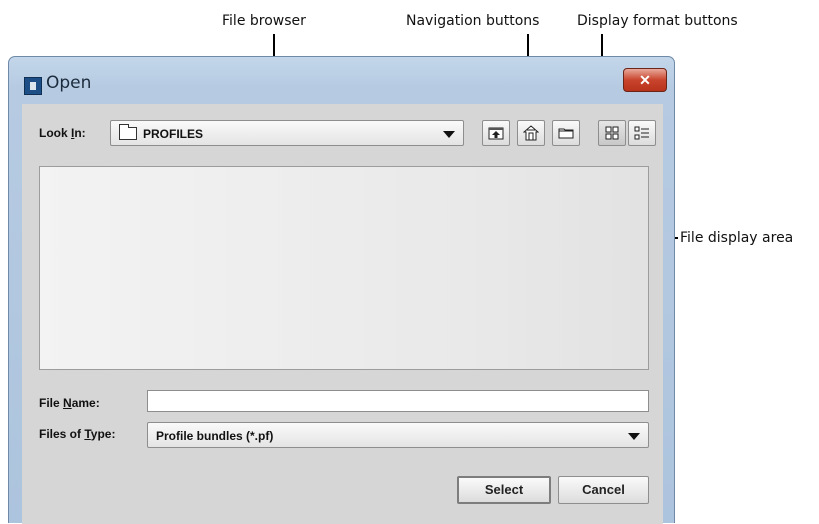  I want to click on files-of-type-dropdown: Profile bundles (*.pf), so click(398, 435).